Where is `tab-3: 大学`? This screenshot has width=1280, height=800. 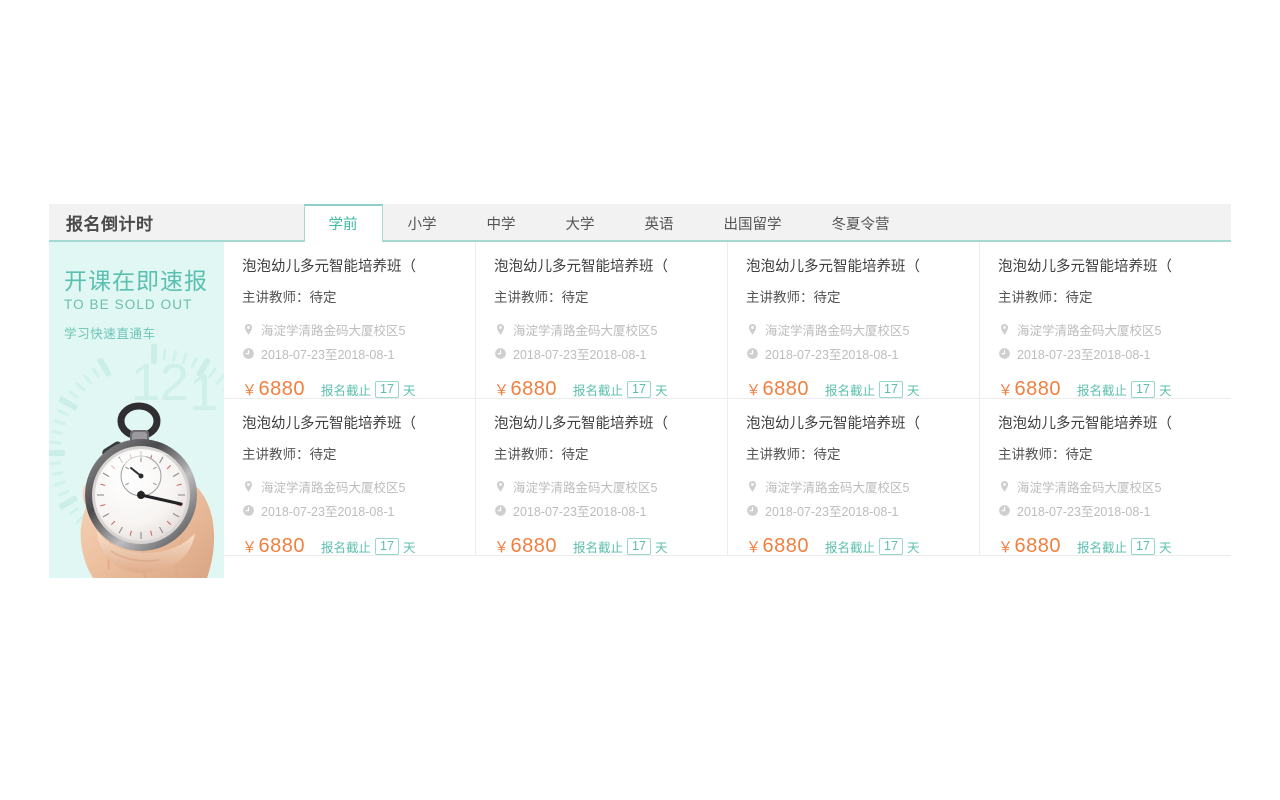 tab-3: 大学 is located at coordinates (580, 222).